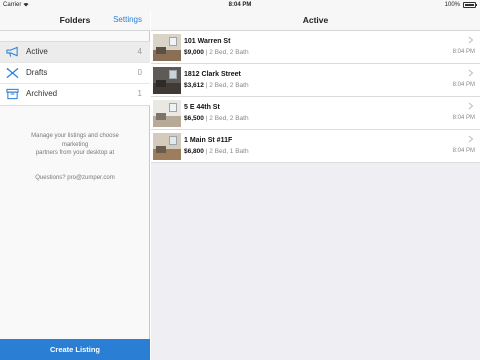  Describe the element at coordinates (75, 20) in the screenshot. I see `folders-header: Folders Settings` at that location.